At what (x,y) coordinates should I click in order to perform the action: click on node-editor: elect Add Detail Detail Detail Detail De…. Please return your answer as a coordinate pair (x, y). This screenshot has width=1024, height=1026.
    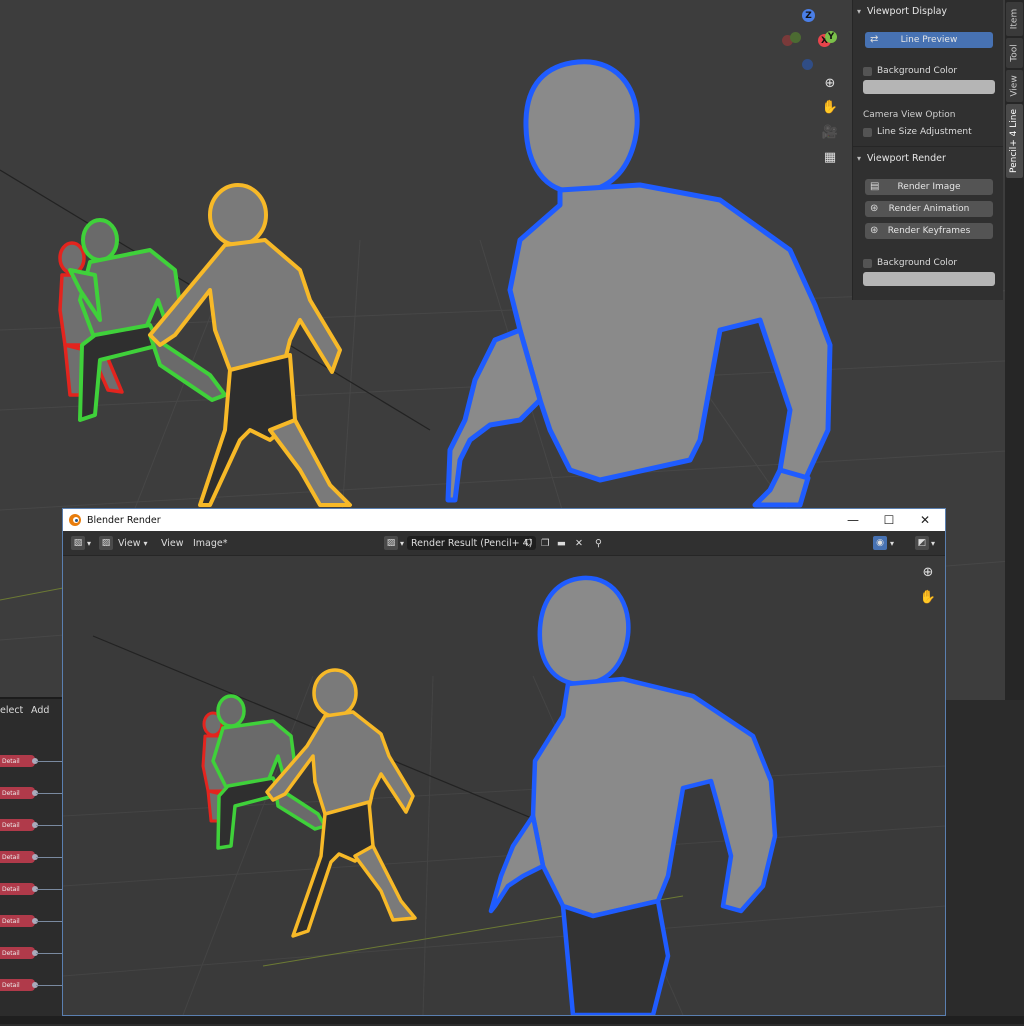
    Looking at the image, I should click on (31, 861).